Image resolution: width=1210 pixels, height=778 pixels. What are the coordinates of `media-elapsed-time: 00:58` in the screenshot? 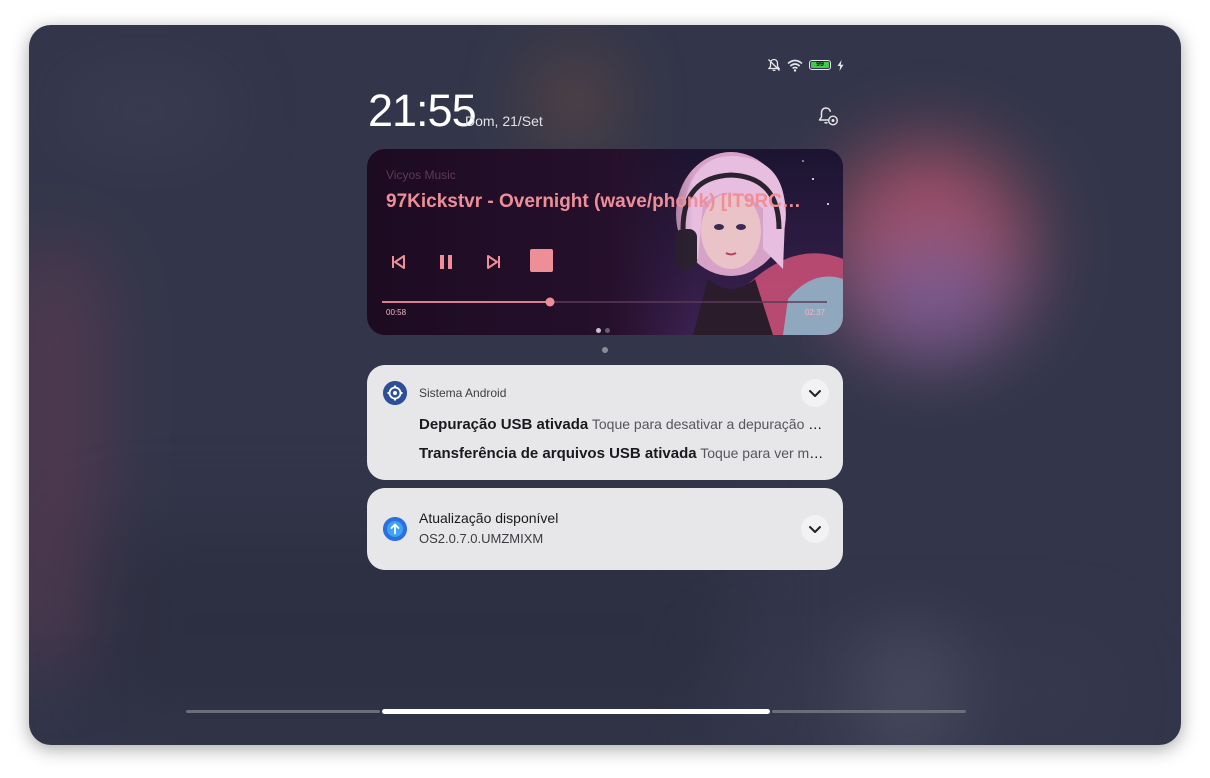 It's located at (396, 312).